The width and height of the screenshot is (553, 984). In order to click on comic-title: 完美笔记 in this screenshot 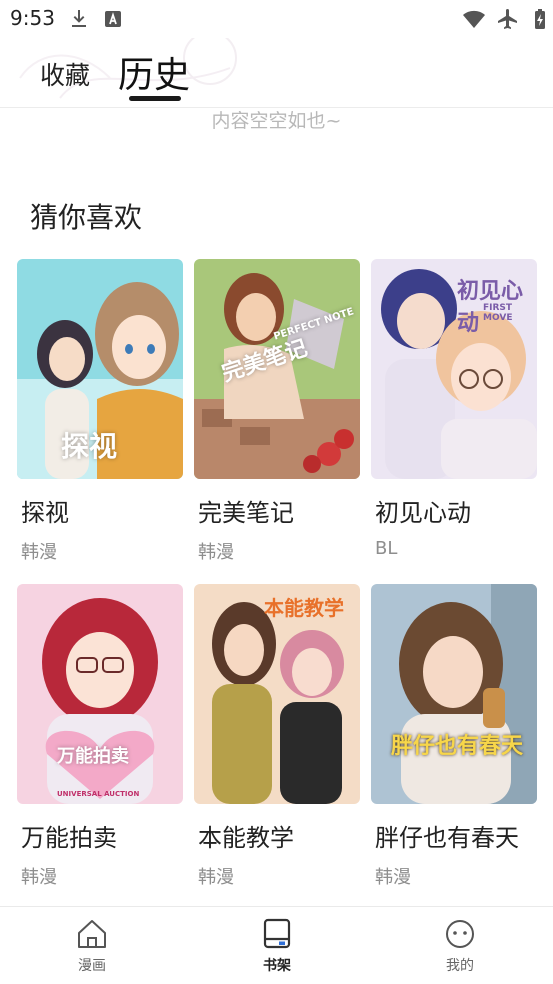, I will do `click(246, 513)`.